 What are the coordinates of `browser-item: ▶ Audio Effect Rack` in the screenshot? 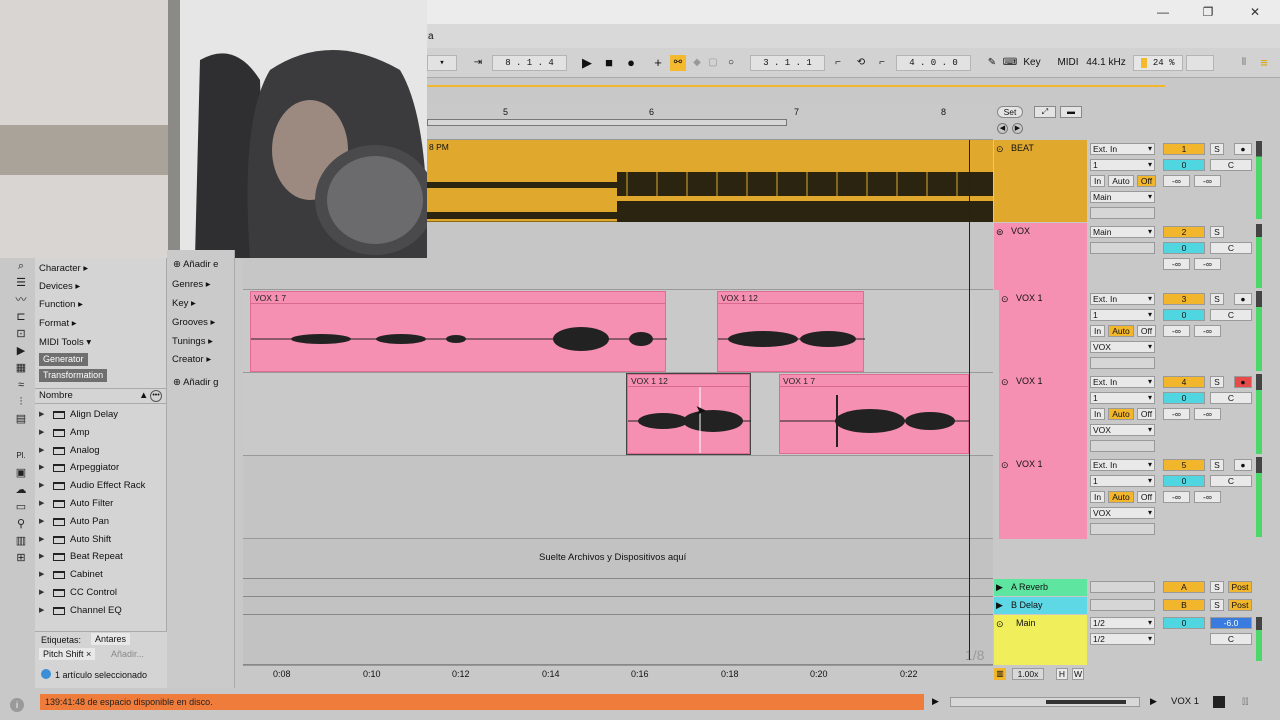 It's located at (100, 486).